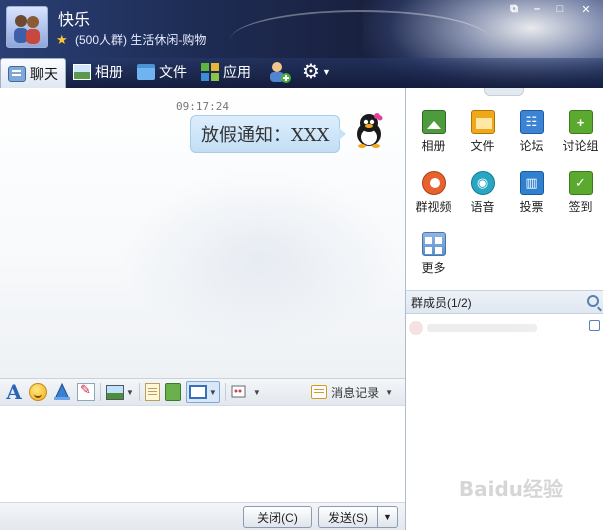 This screenshot has height=530, width=603. What do you see at coordinates (514, 9) in the screenshot?
I see `restore-icon: ⧉` at bounding box center [514, 9].